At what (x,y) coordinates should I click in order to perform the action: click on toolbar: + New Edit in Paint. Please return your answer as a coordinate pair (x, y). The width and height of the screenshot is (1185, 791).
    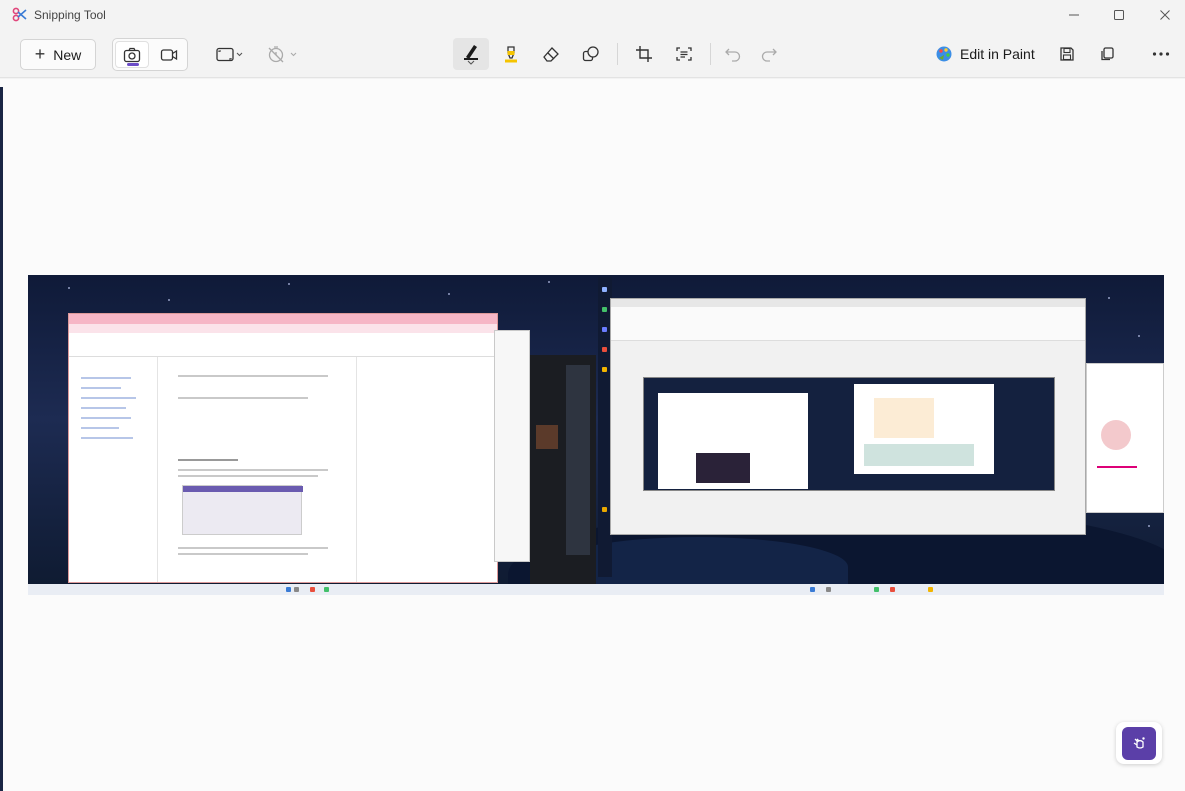
    Looking at the image, I should click on (592, 54).